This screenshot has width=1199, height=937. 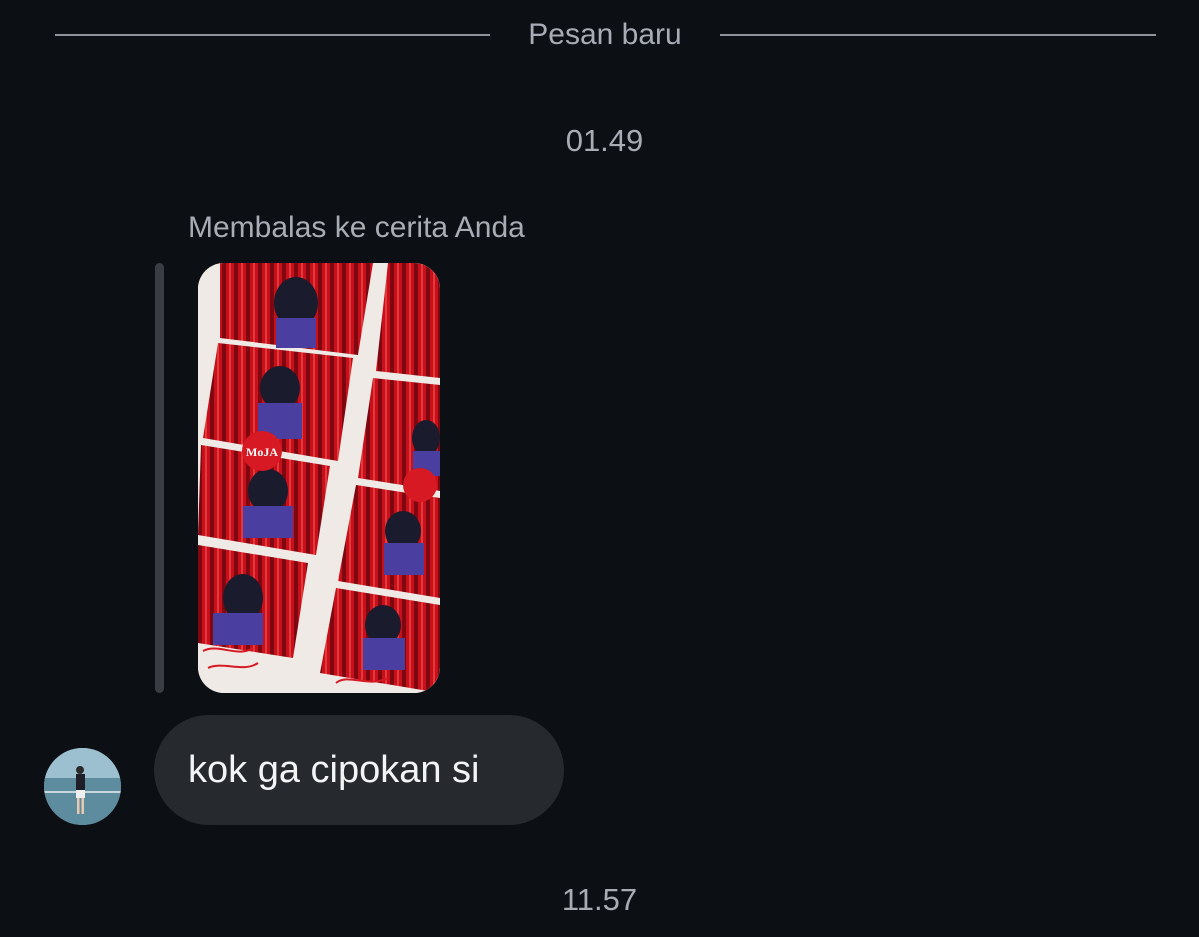 What do you see at coordinates (605, 34) in the screenshot?
I see `new-messages-divider-label: Pesan baru` at bounding box center [605, 34].